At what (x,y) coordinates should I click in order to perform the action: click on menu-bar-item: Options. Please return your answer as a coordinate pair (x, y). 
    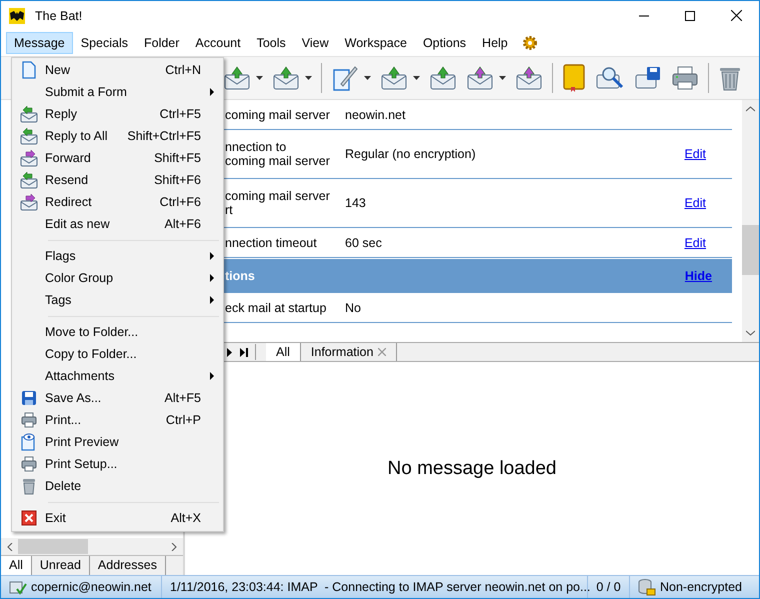
    Looking at the image, I should click on (444, 43).